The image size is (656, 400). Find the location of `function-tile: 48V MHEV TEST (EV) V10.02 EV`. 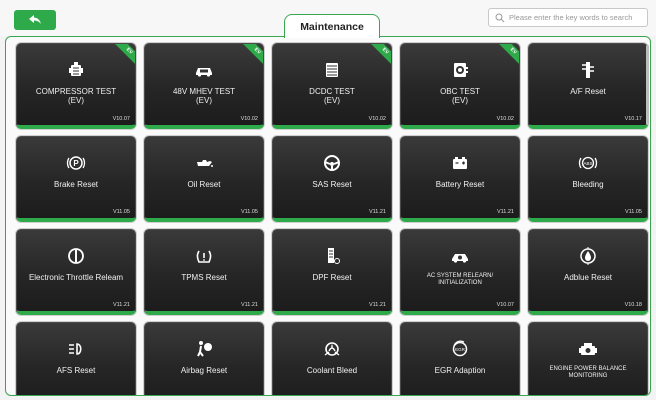

function-tile: 48V MHEV TEST (EV) V10.02 EV is located at coordinates (204, 86).